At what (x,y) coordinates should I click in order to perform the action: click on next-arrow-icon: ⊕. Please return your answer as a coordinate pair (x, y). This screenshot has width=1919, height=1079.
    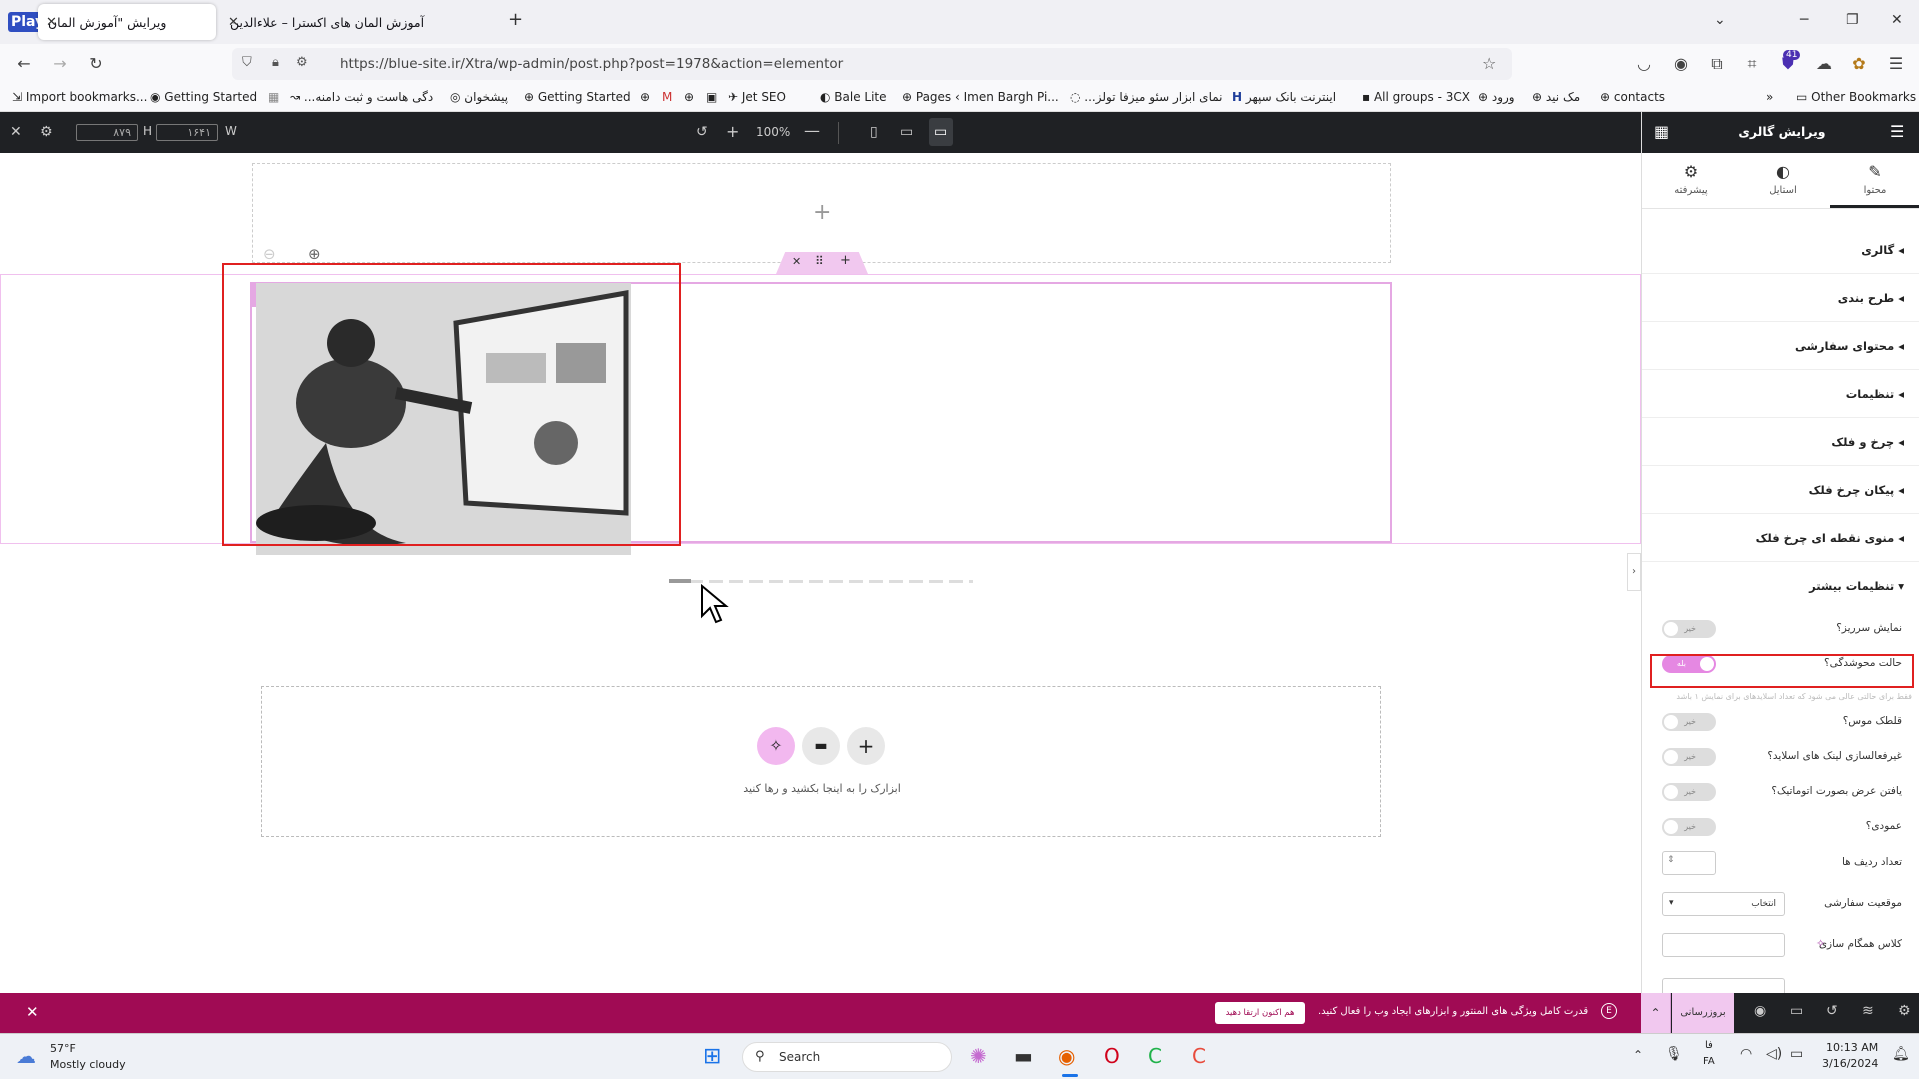
    Looking at the image, I should click on (314, 254).